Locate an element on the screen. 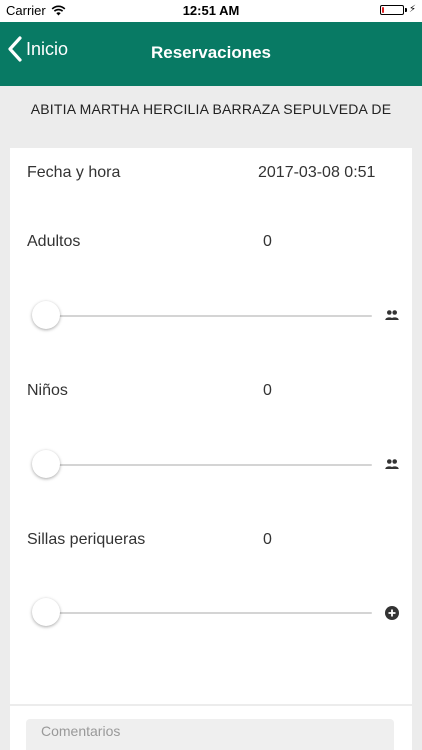 The image size is (422, 750). status-time: 12:51 AM is located at coordinates (211, 10).